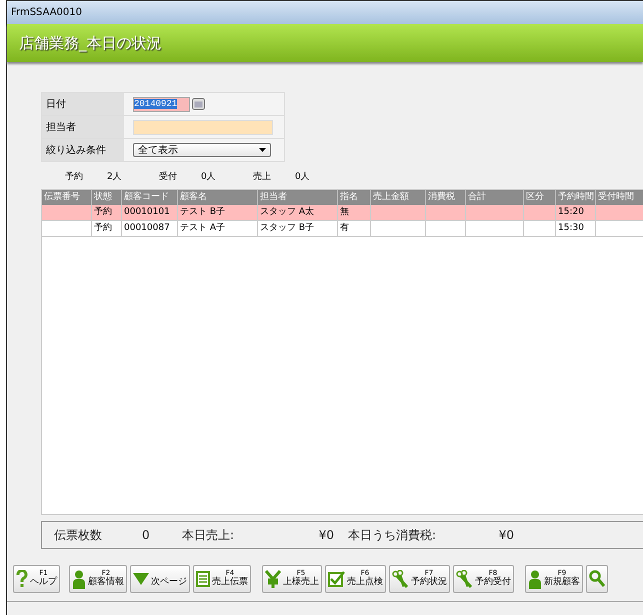  I want to click on table-cell: テスト B子, so click(203, 212).